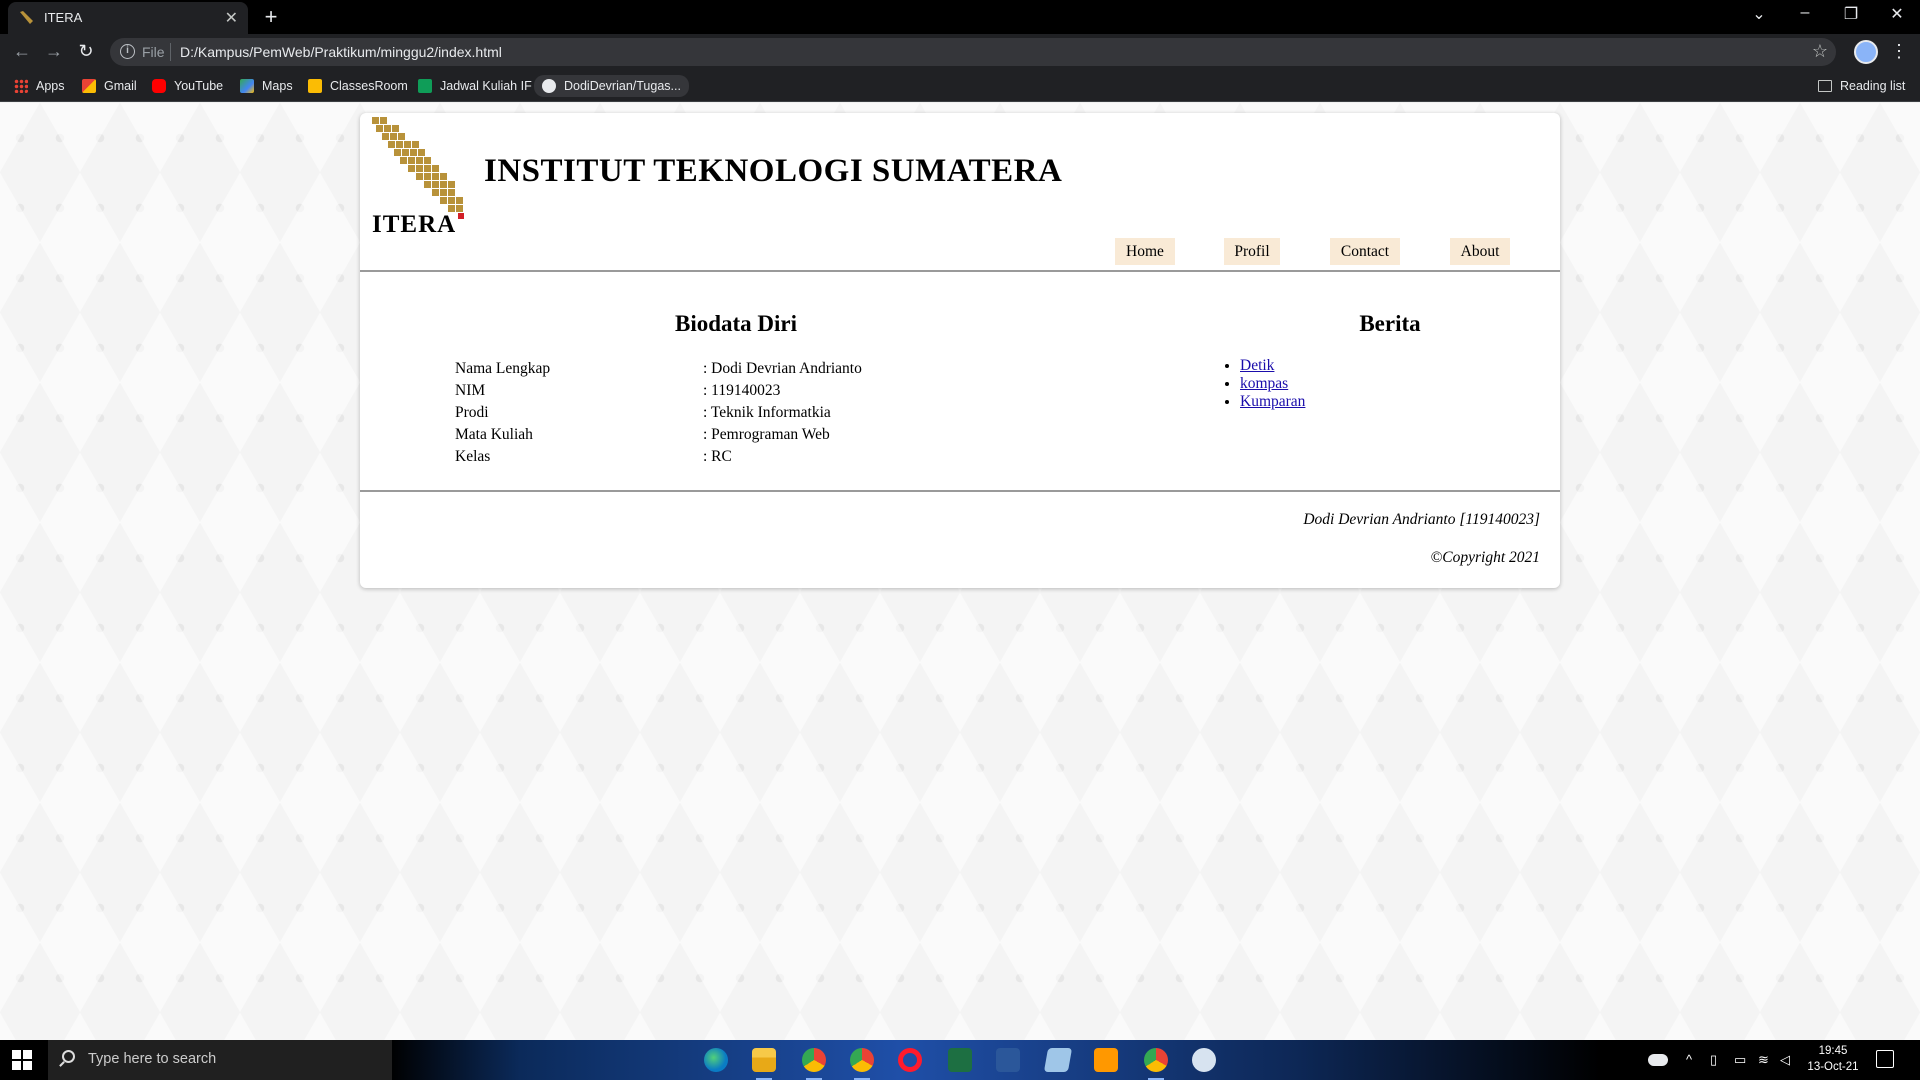 This screenshot has width=1920, height=1080. I want to click on onedrive-icon, so click(1658, 1060).